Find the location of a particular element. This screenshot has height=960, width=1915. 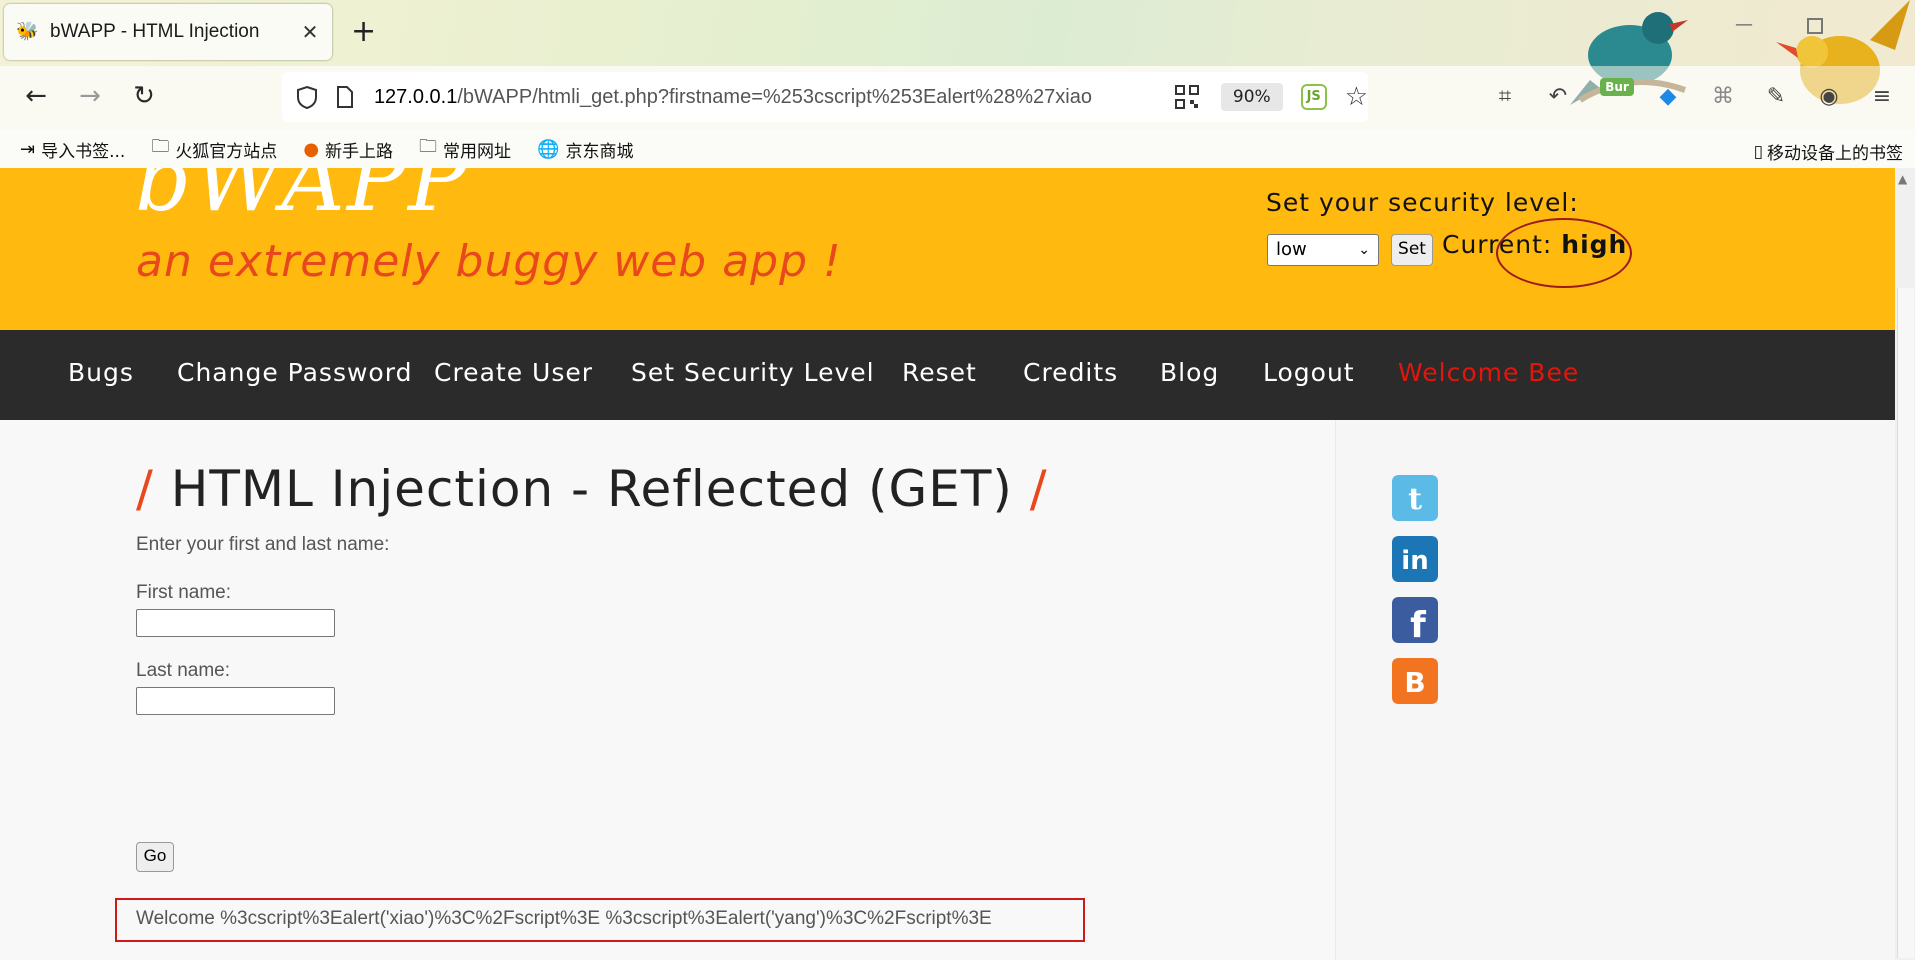

last-name-label: Last name: is located at coordinates (183, 670).